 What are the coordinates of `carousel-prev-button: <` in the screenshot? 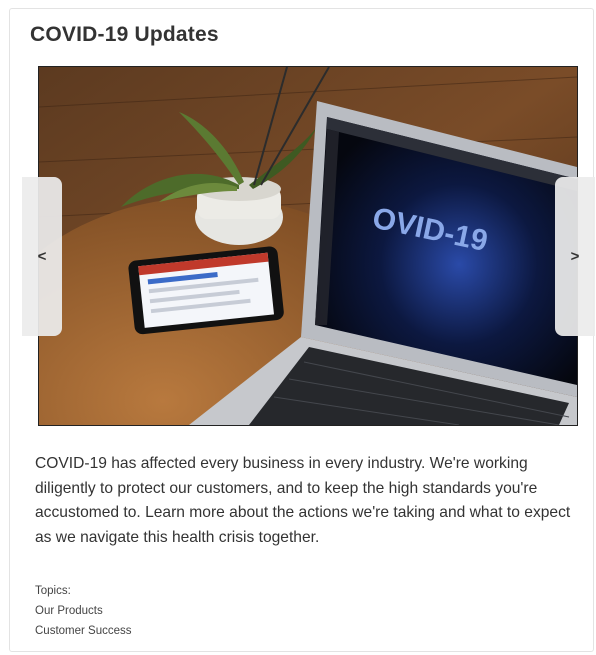 It's located at (42, 256).